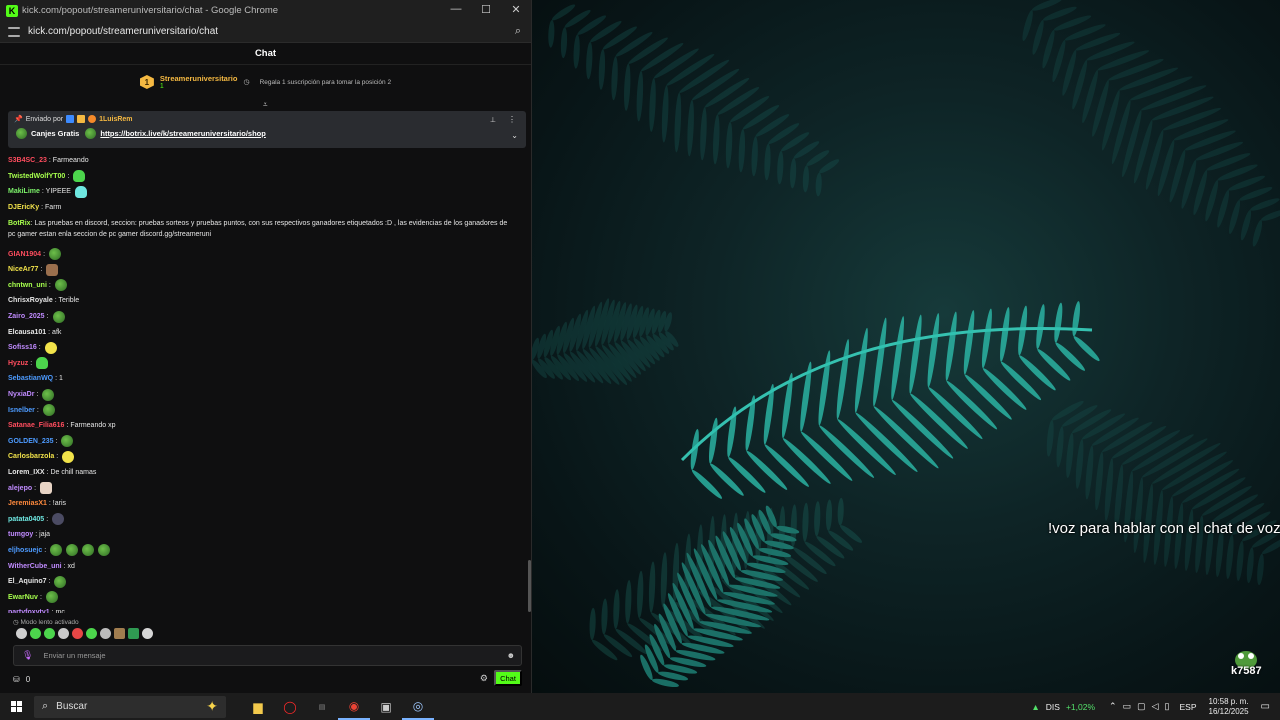 The image size is (1280, 720). Describe the element at coordinates (18, 363) in the screenshot. I see `chat-username: Hyzuz` at that location.